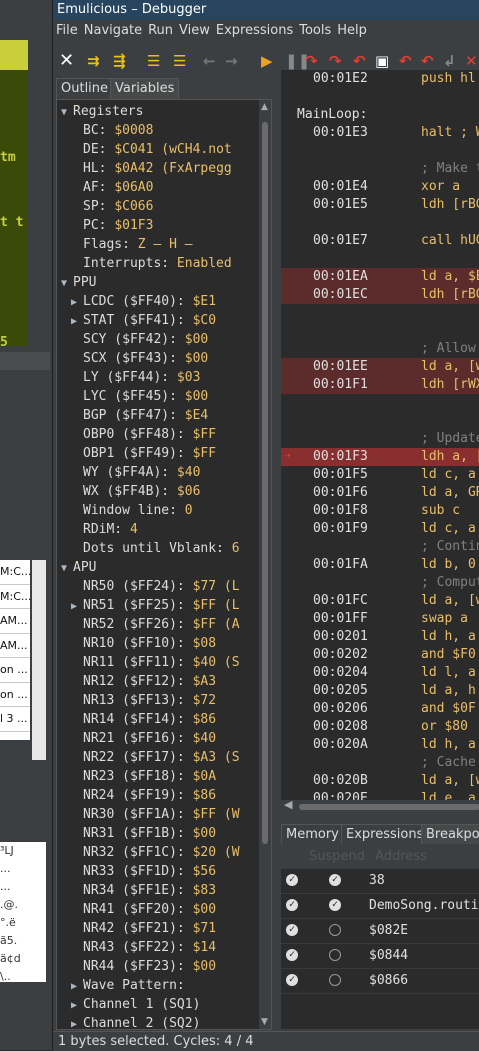 The image size is (479, 1051). Describe the element at coordinates (380, 439) in the screenshot. I see `code-comment: ; Update` at that location.